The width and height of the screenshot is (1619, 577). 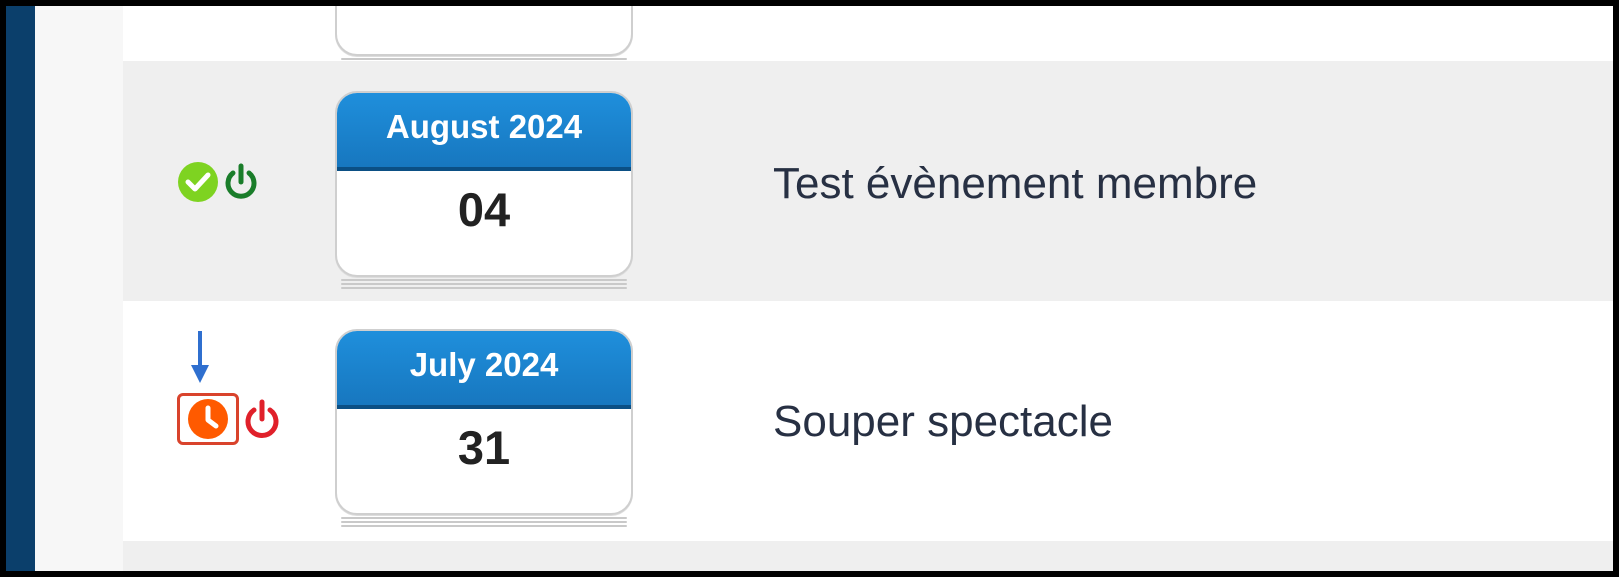 What do you see at coordinates (79, 288) in the screenshot?
I see `sidebar-gutter` at bounding box center [79, 288].